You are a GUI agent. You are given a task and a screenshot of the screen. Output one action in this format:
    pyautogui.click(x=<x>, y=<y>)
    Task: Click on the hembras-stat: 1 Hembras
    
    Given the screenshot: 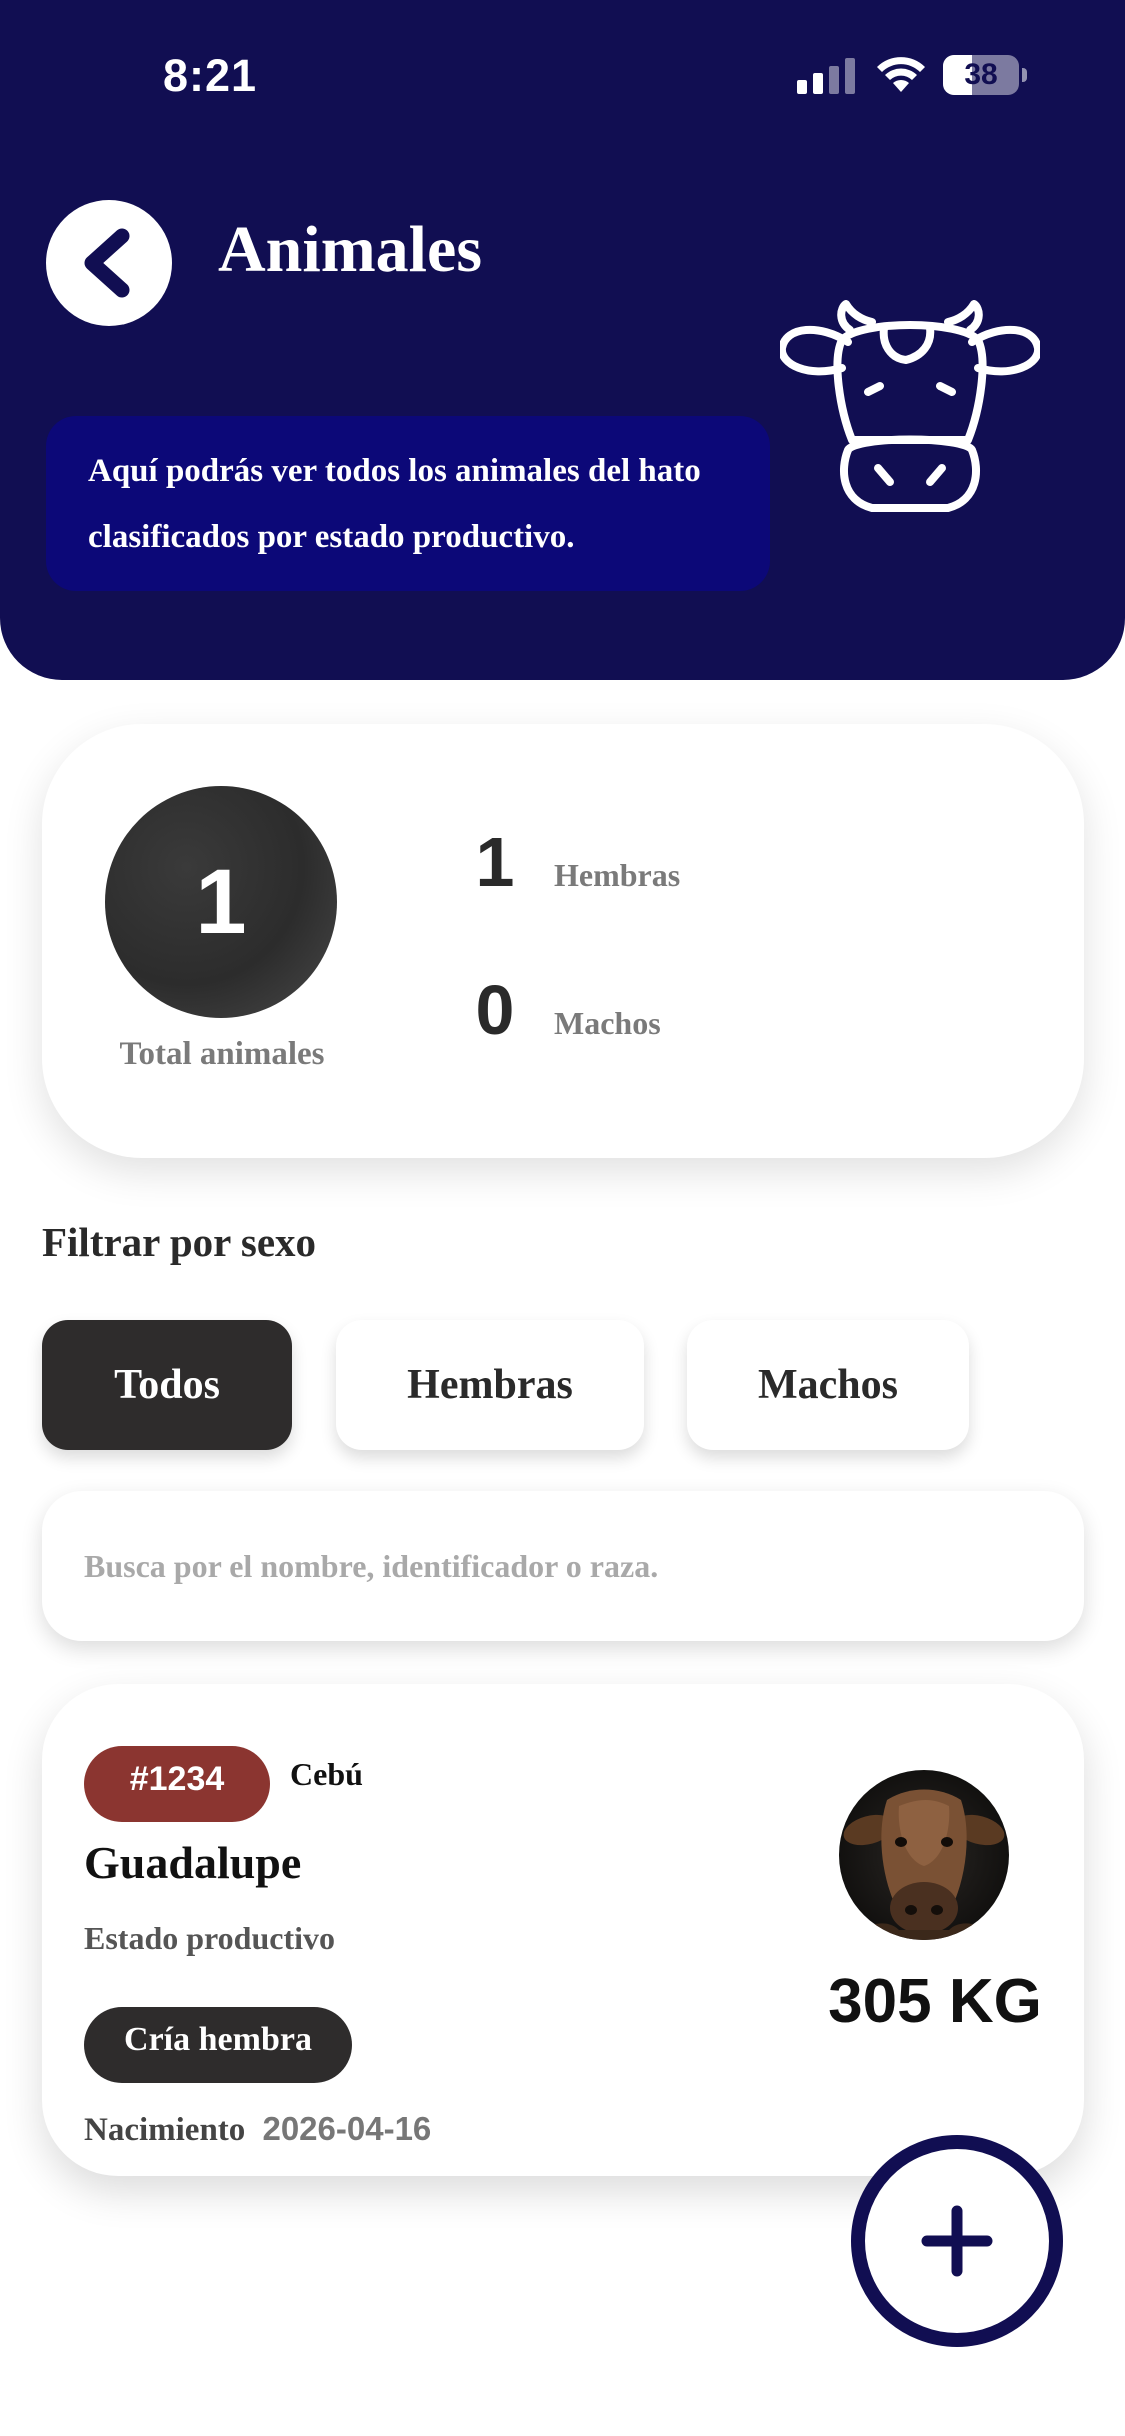 What is the action you would take?
    pyautogui.click(x=570, y=862)
    